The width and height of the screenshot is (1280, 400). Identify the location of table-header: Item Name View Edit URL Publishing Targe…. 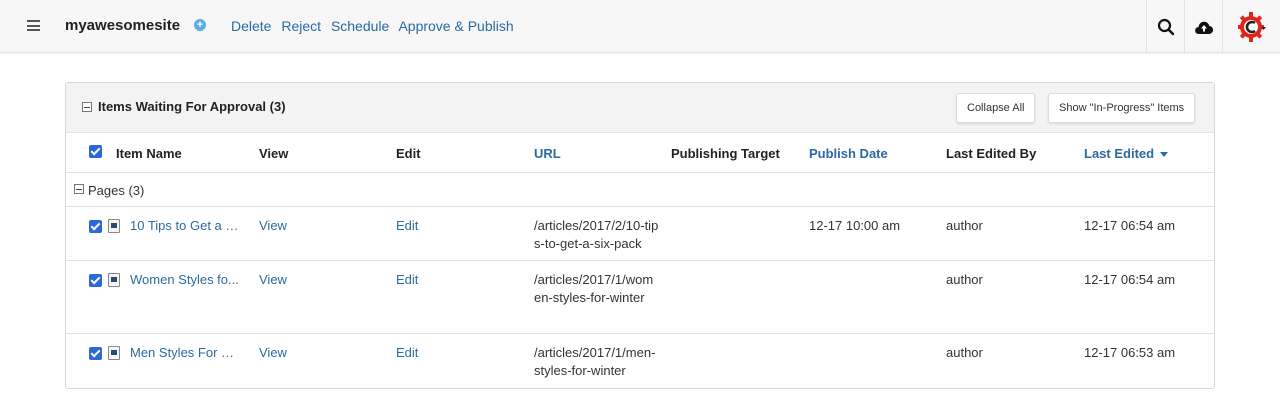
(640, 153).